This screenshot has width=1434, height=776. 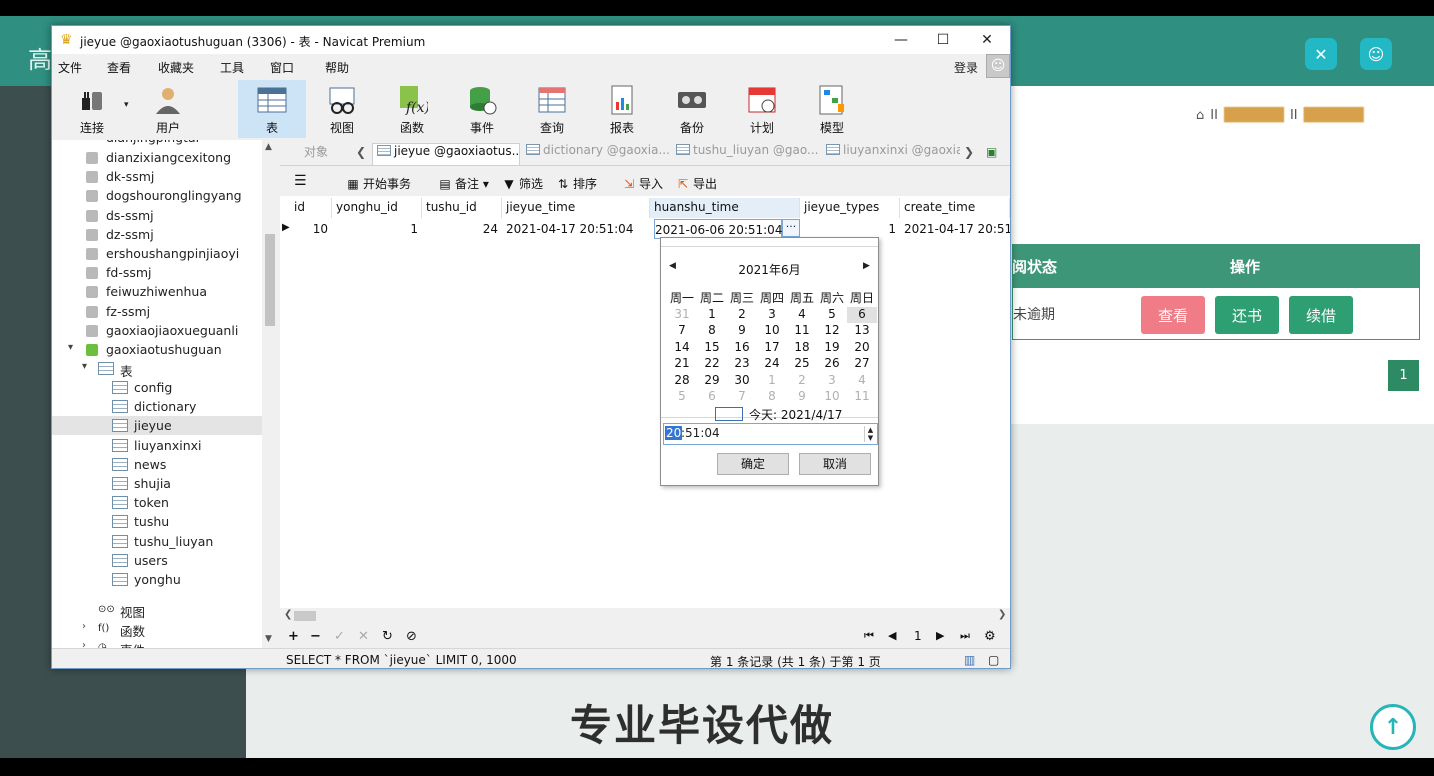 I want to click on apply-icon: ✓, so click(x=339, y=636).